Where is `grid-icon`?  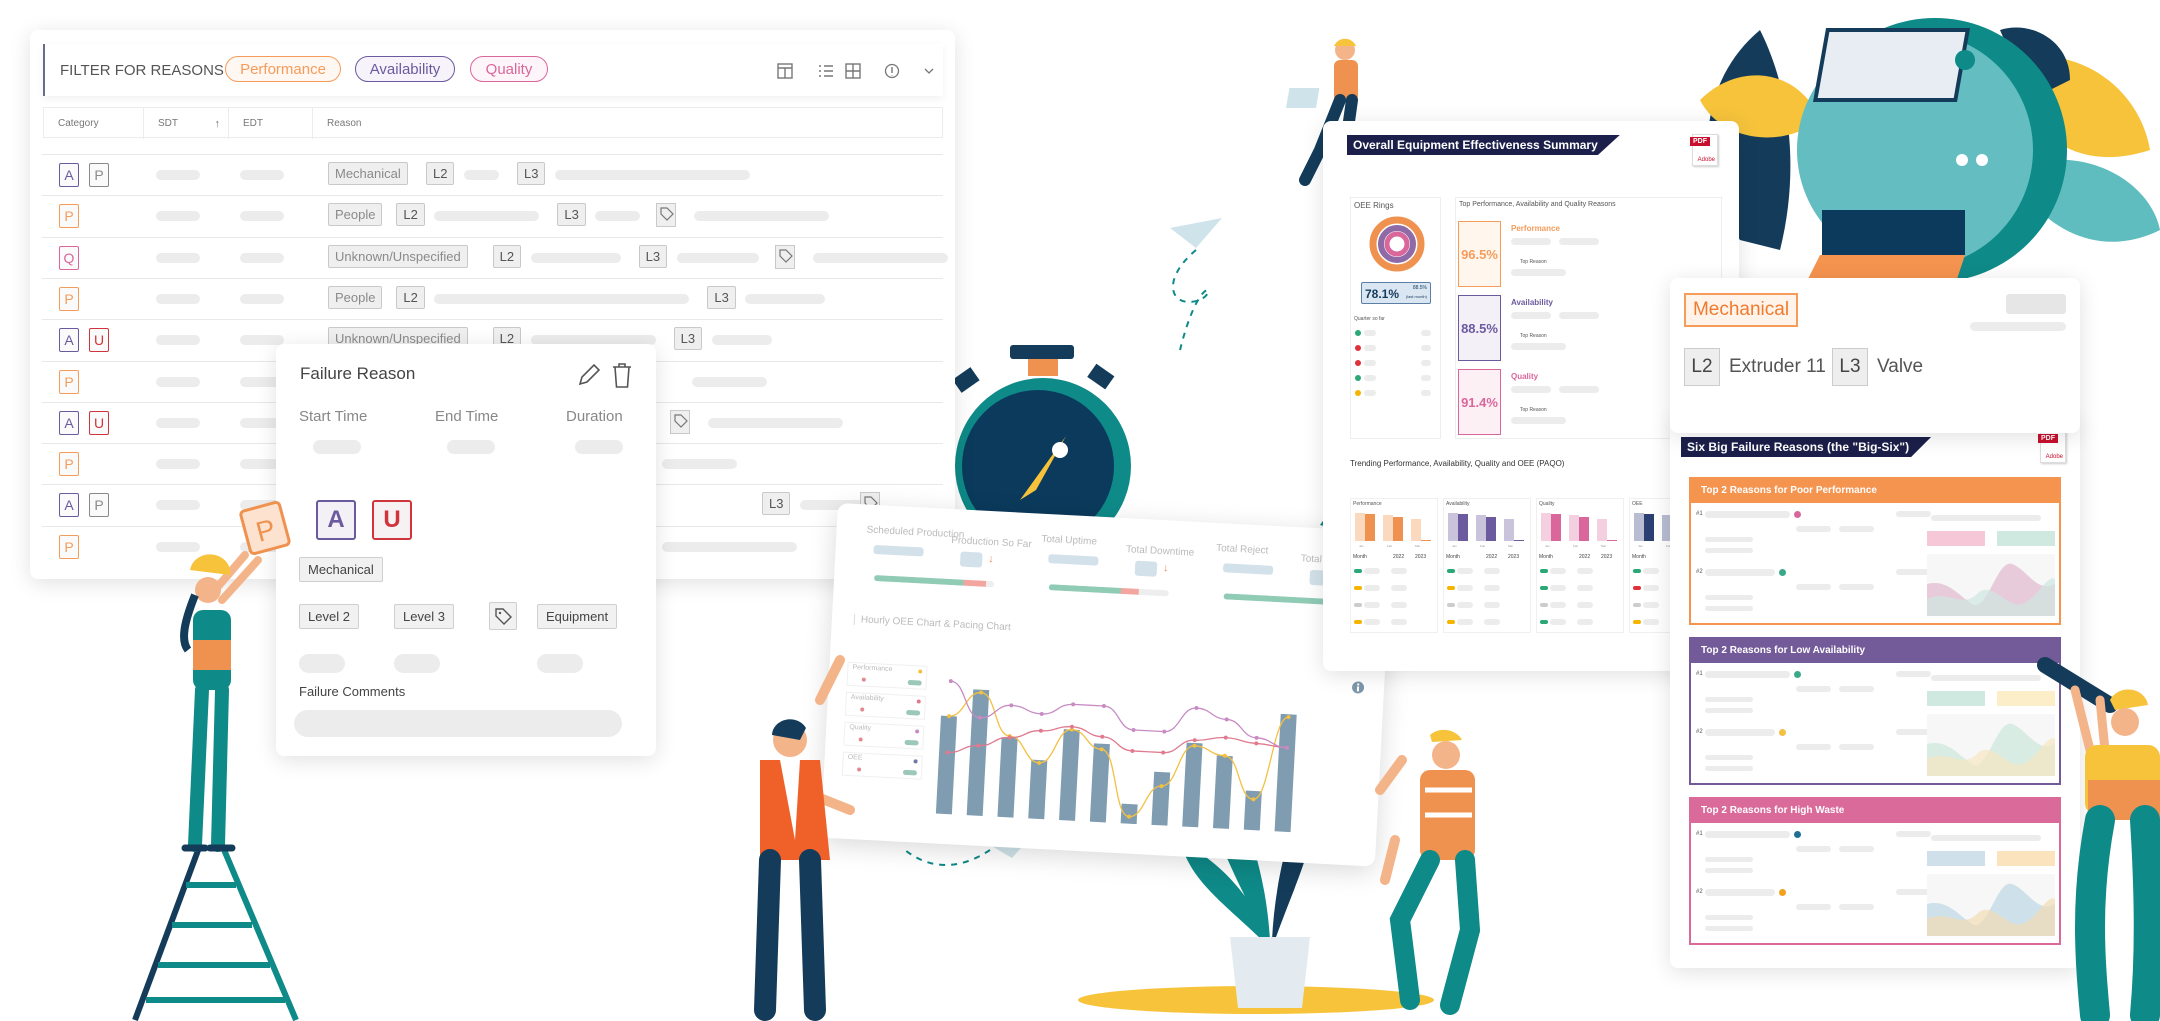 grid-icon is located at coordinates (853, 71).